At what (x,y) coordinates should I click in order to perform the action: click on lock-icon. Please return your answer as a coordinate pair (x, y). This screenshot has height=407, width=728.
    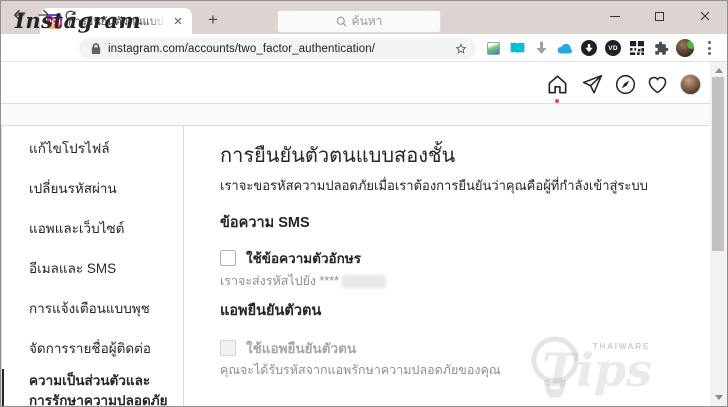
    Looking at the image, I should click on (96, 48).